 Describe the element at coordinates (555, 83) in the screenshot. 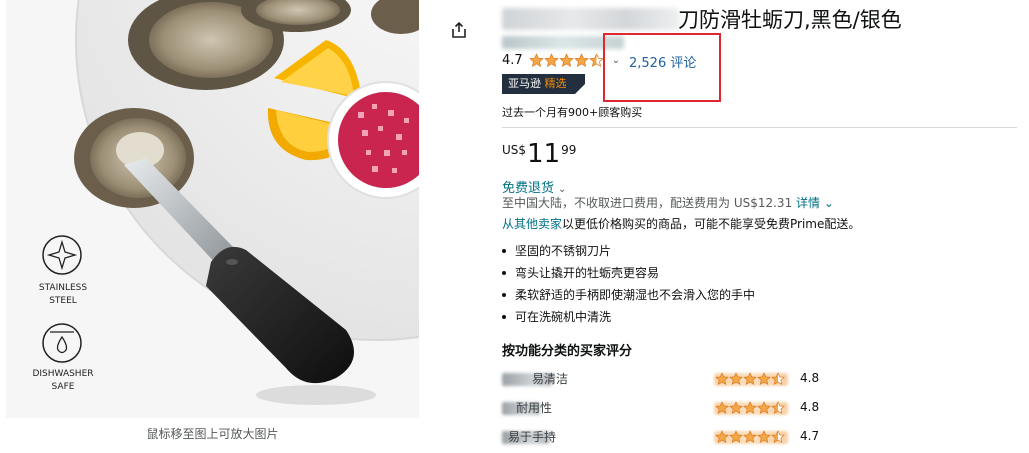

I see `badge-accent: 精选` at that location.